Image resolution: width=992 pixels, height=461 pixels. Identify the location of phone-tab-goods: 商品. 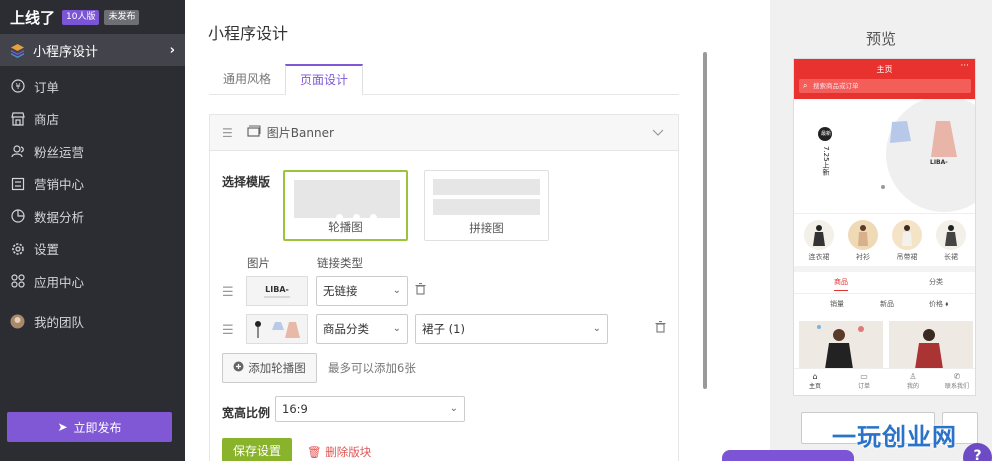
(841, 284).